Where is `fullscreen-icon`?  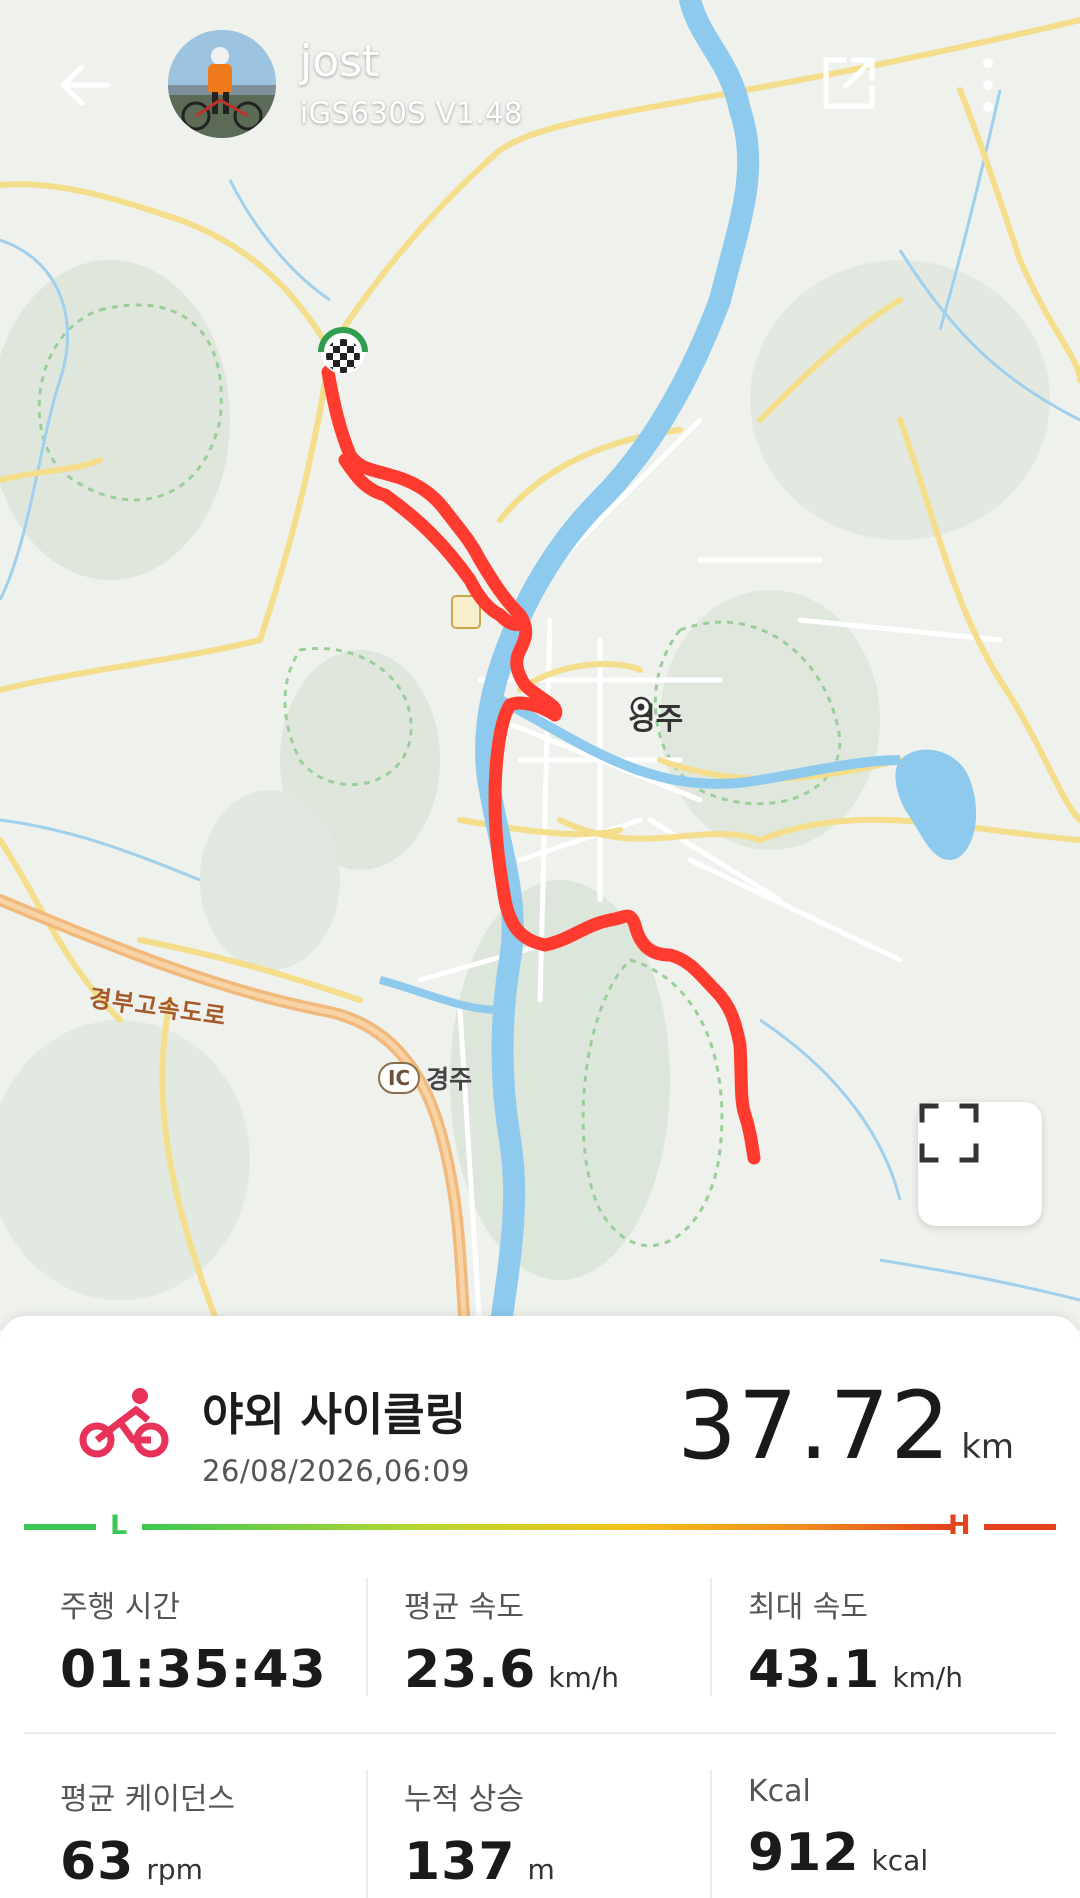
fullscreen-icon is located at coordinates (949, 1133).